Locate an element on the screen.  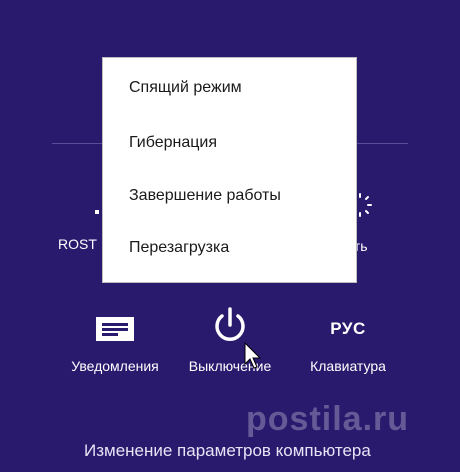
menu-item-shutdown: Завершение работы is located at coordinates (205, 196).